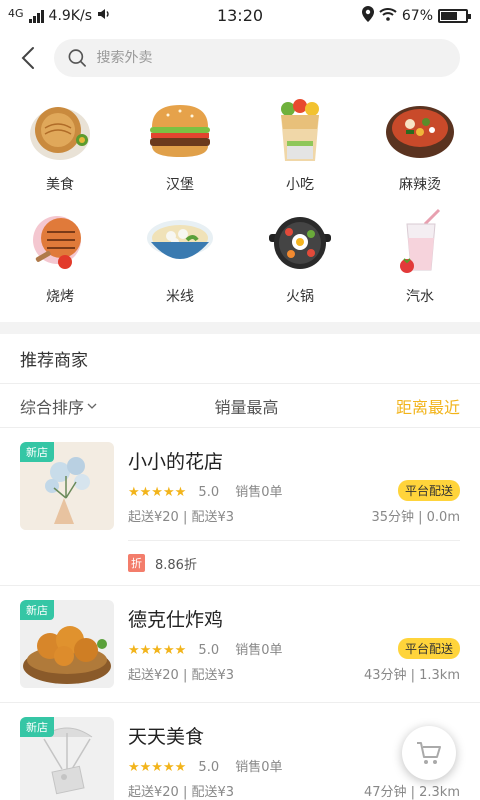  Describe the element at coordinates (420, 297) in the screenshot. I see `category-label: 汽水` at that location.